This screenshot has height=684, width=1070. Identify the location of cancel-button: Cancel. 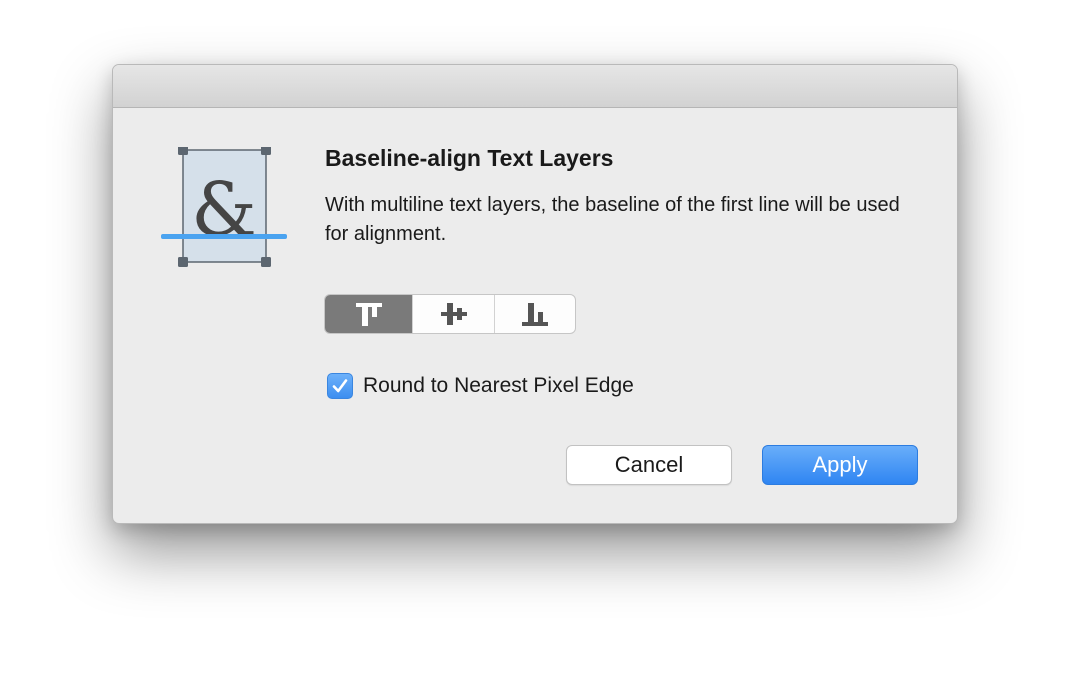
(649, 465).